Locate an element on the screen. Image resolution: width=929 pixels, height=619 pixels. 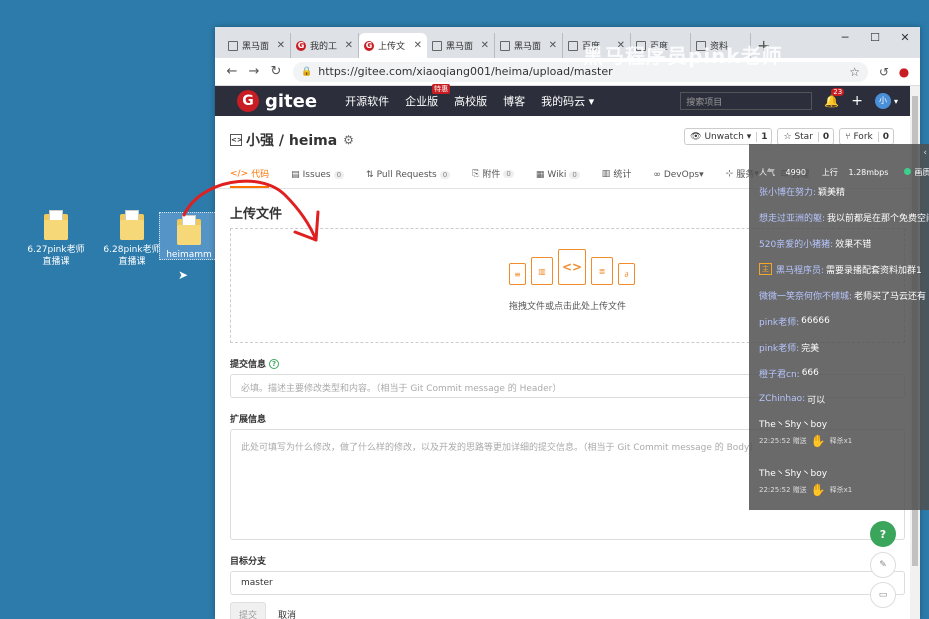
nav-open-source: 开源软件 is located at coordinates (367, 101).